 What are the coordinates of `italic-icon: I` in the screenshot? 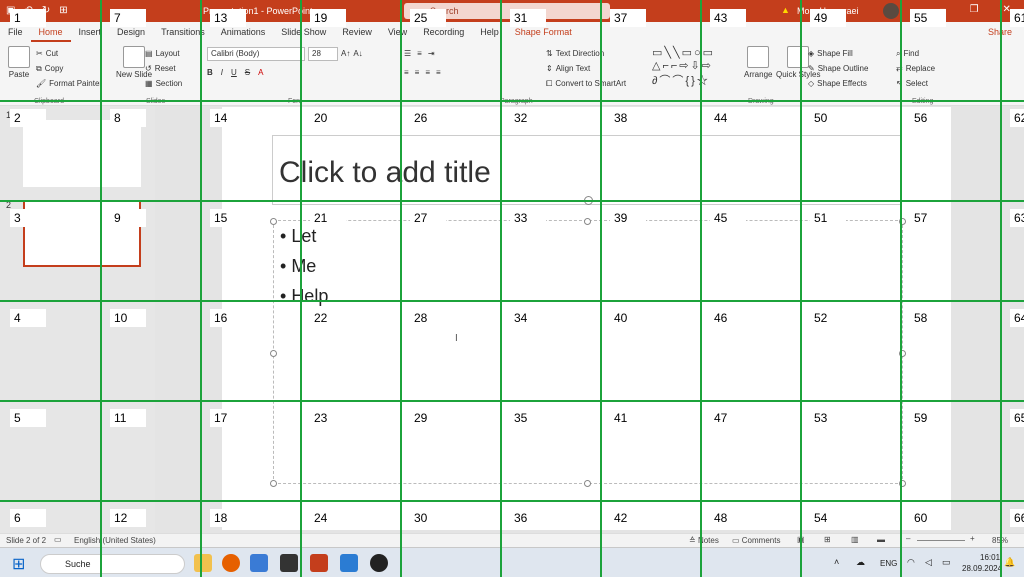 It's located at (222, 72).